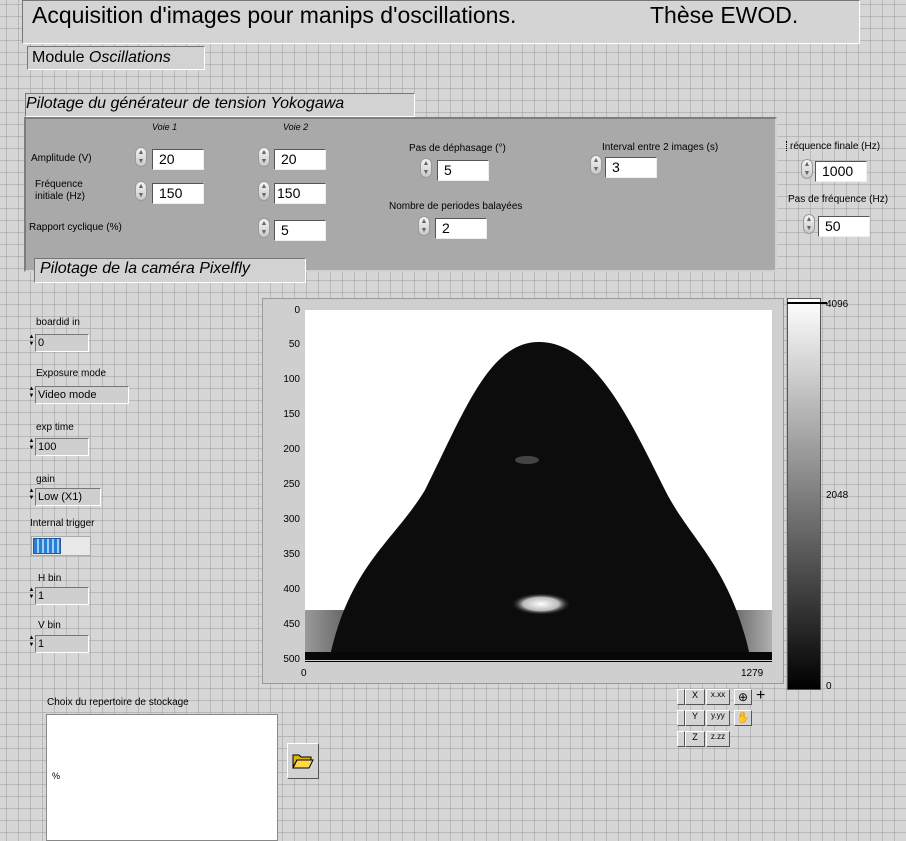  What do you see at coordinates (457, 148) in the screenshot?
I see `phase-step-label: Pas de déphasage (°)` at bounding box center [457, 148].